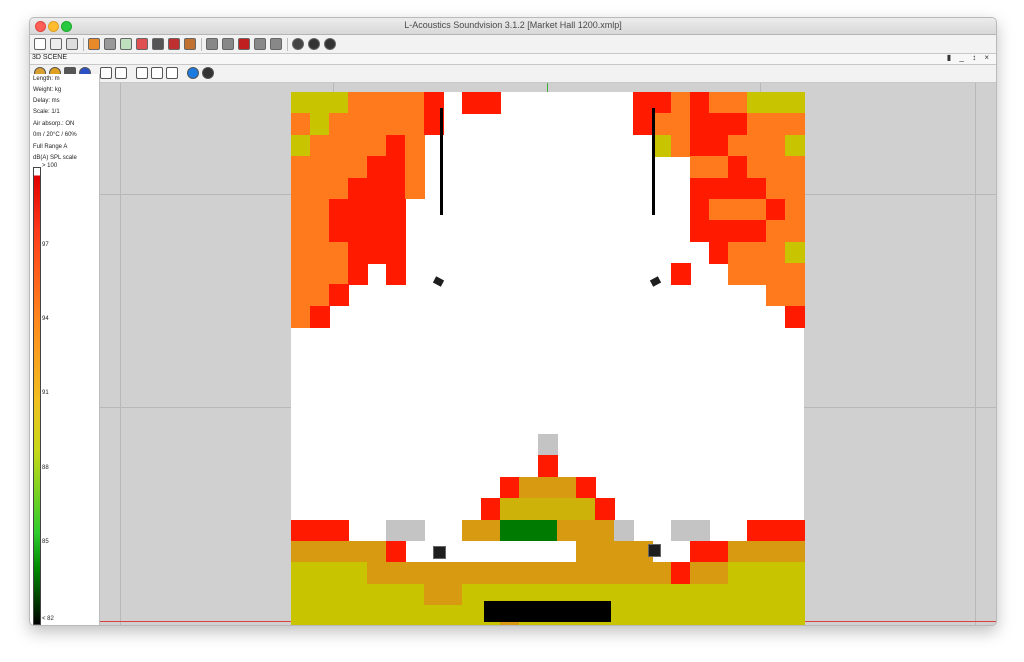 The width and height of the screenshot is (1024, 662). What do you see at coordinates (126, 44) in the screenshot?
I see `snapshot-icon` at bounding box center [126, 44].